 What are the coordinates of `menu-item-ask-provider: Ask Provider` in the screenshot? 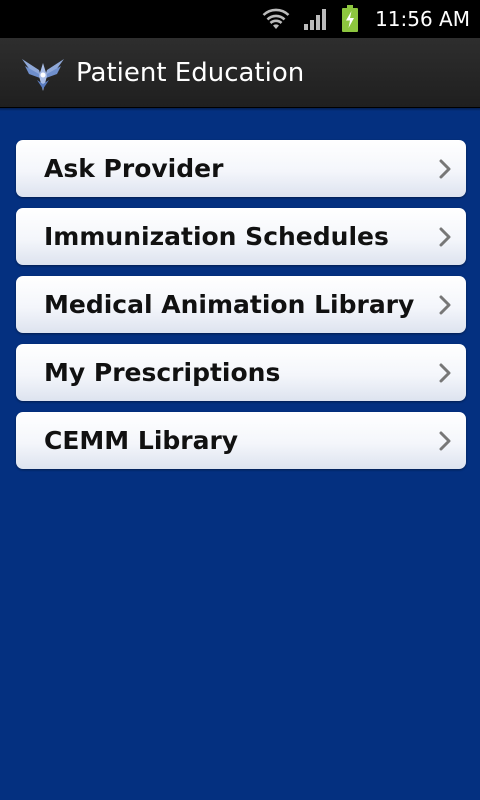 It's located at (241, 168).